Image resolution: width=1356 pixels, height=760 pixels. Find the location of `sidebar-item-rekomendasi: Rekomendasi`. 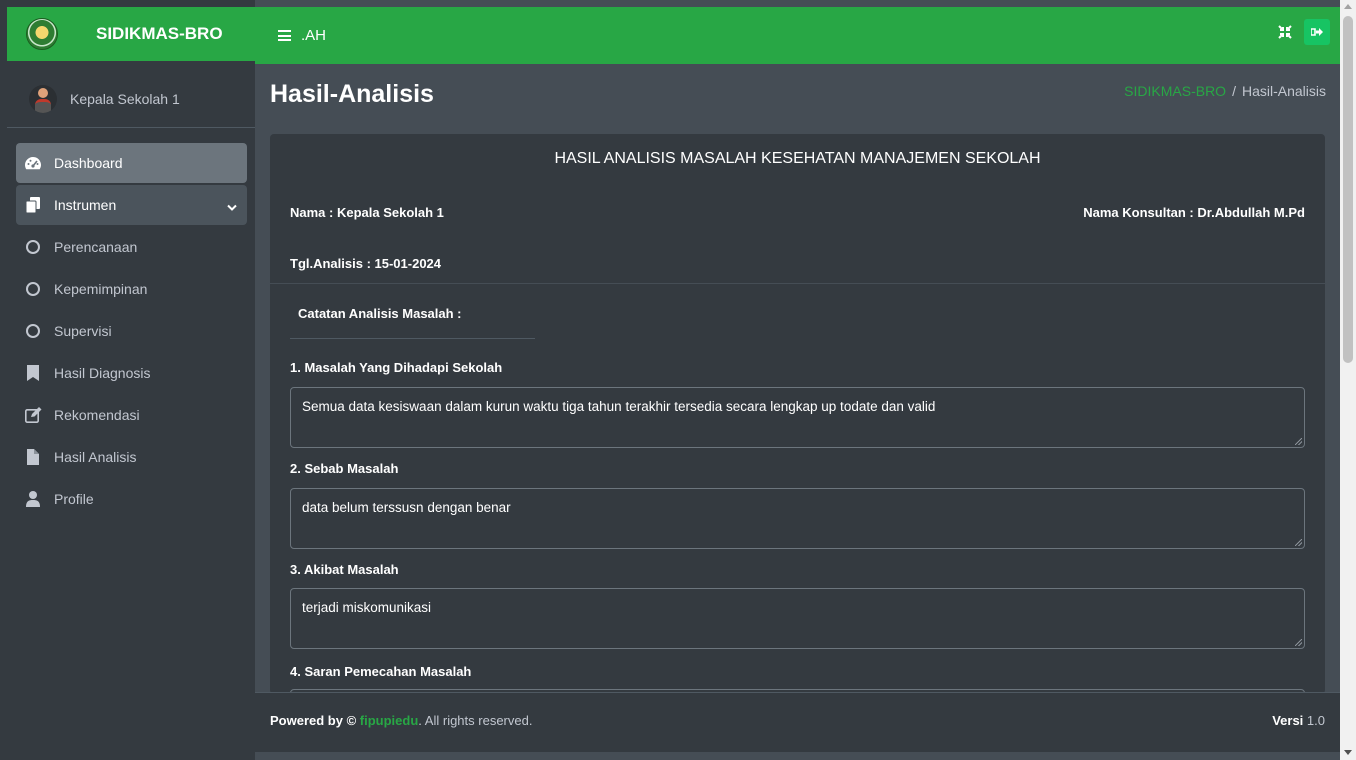

sidebar-item-rekomendasi: Rekomendasi is located at coordinates (131, 415).